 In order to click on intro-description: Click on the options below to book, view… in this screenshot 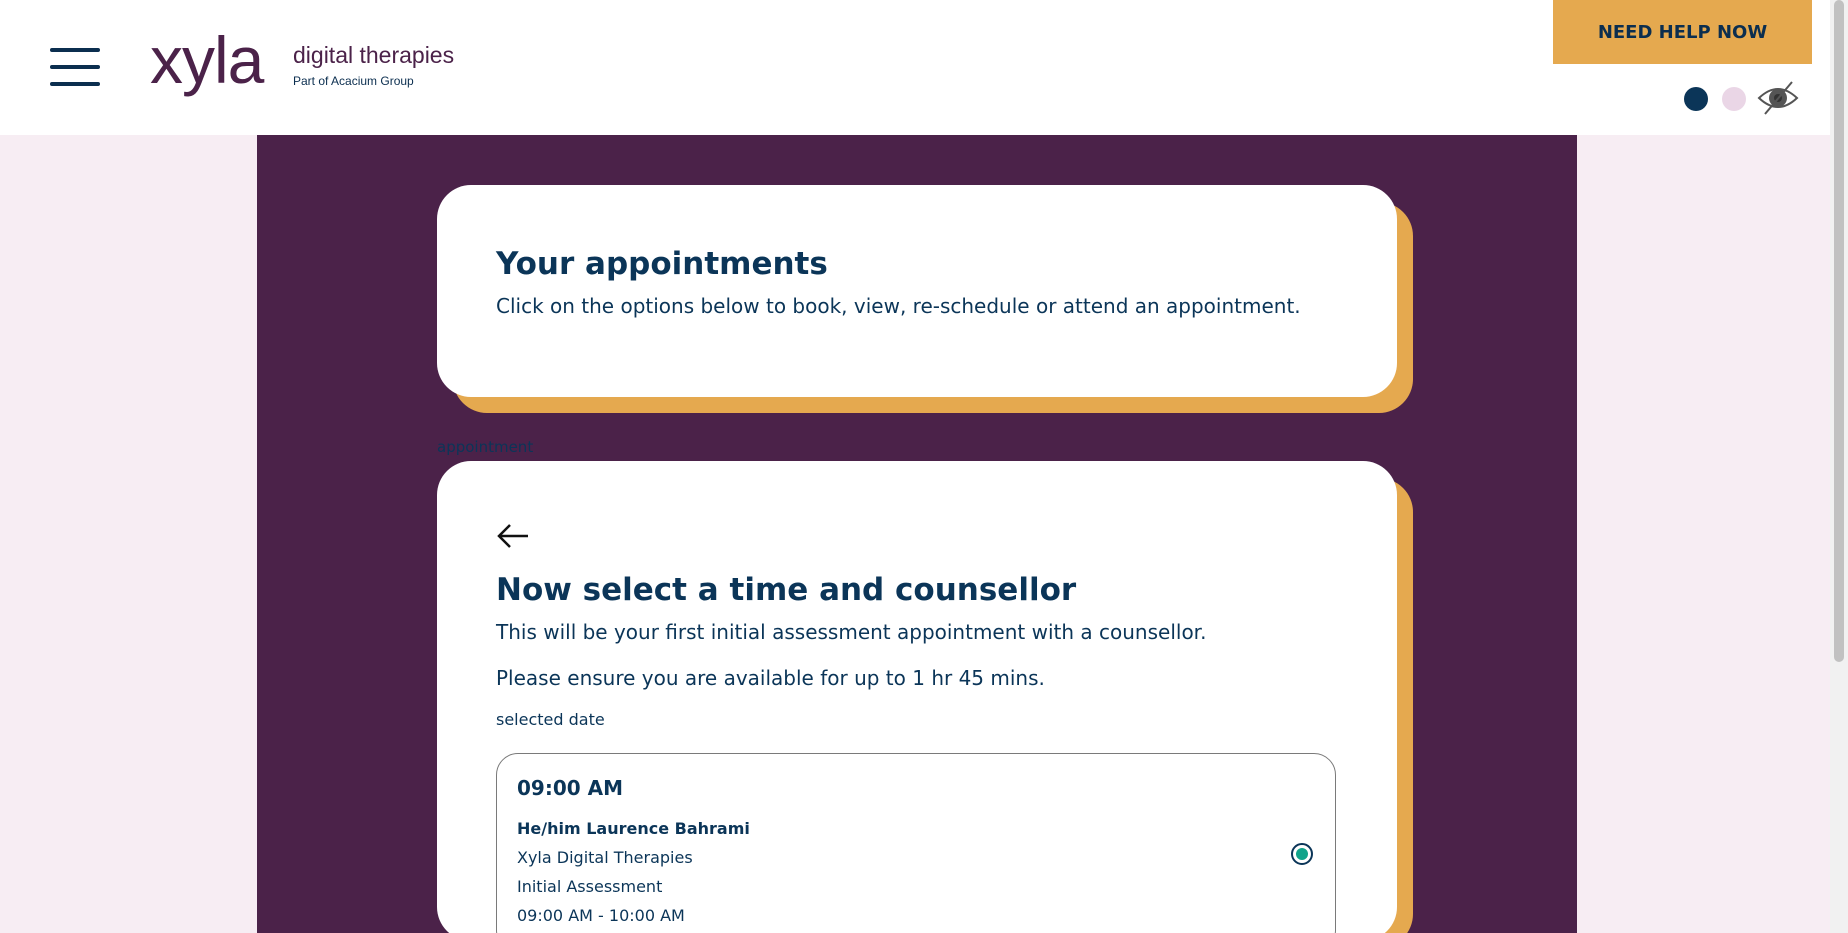, I will do `click(898, 306)`.